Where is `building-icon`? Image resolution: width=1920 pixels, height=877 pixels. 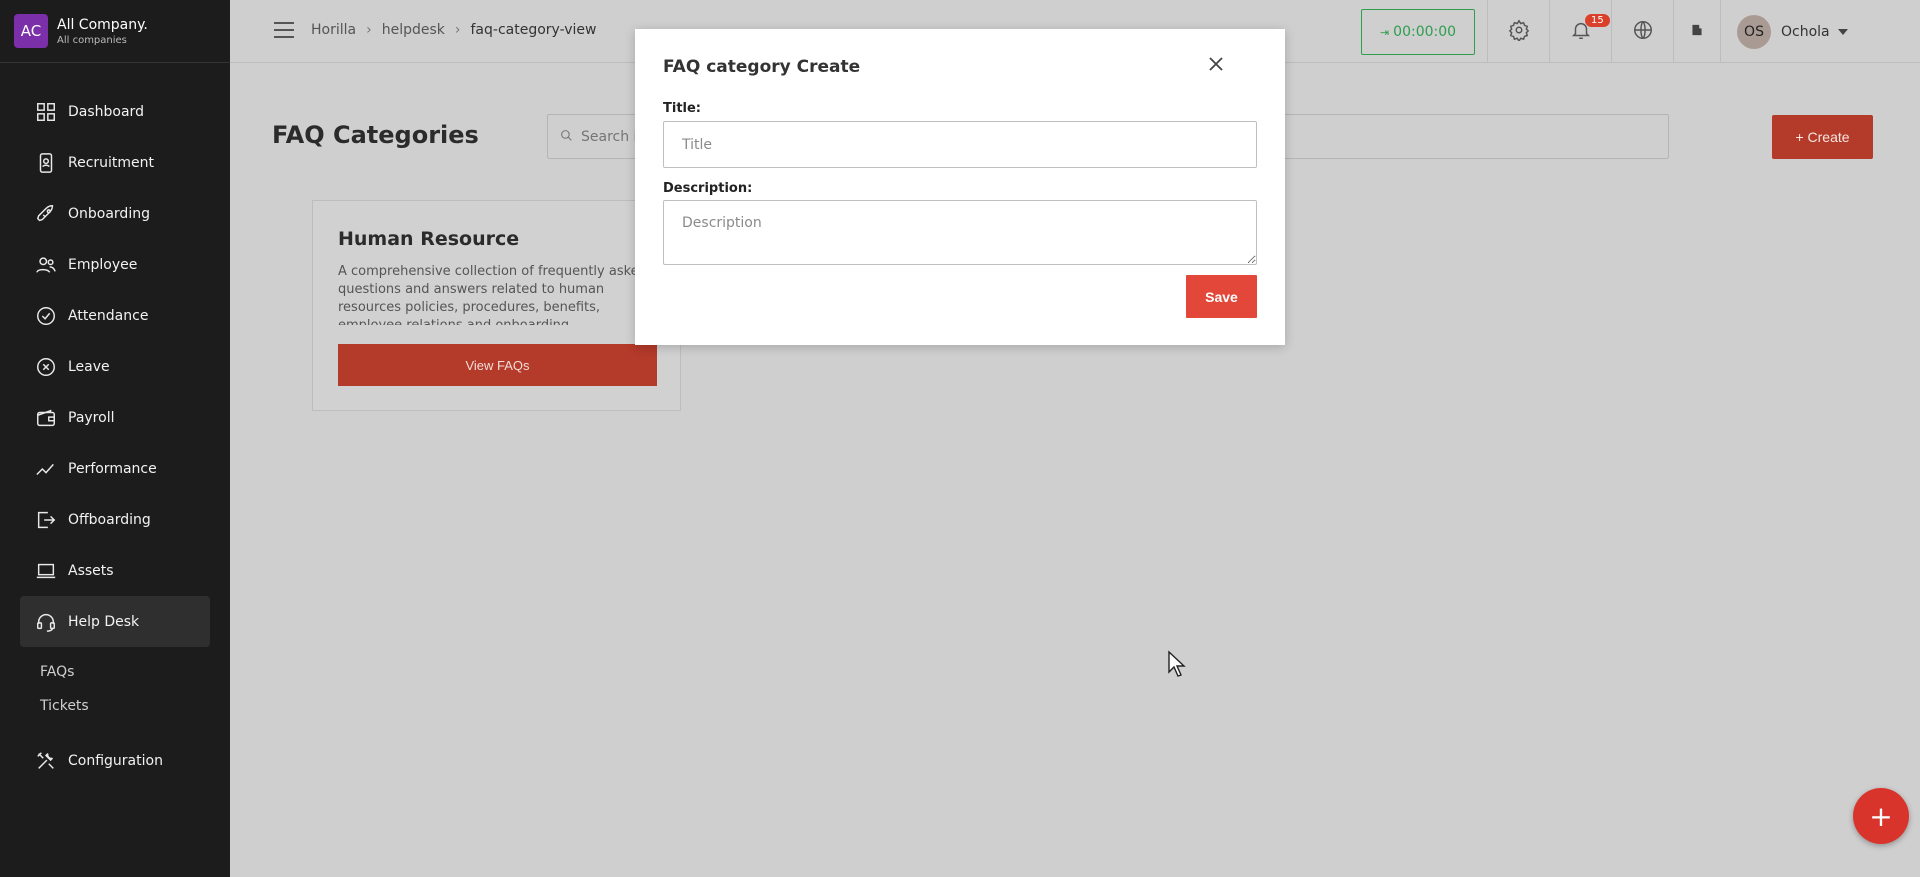
building-icon is located at coordinates (1697, 31).